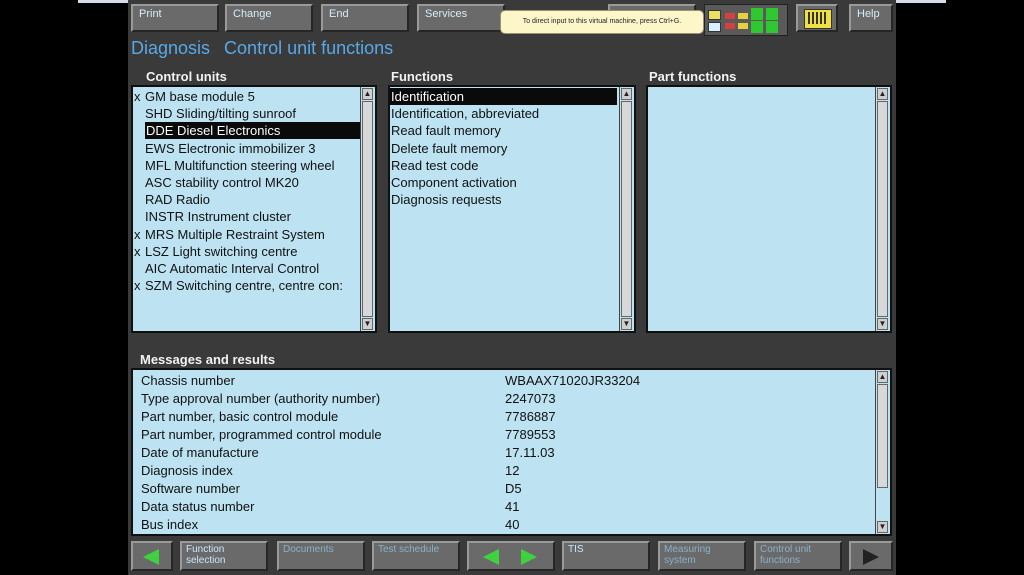  What do you see at coordinates (817, 18) in the screenshot?
I see `battery-icon` at bounding box center [817, 18].